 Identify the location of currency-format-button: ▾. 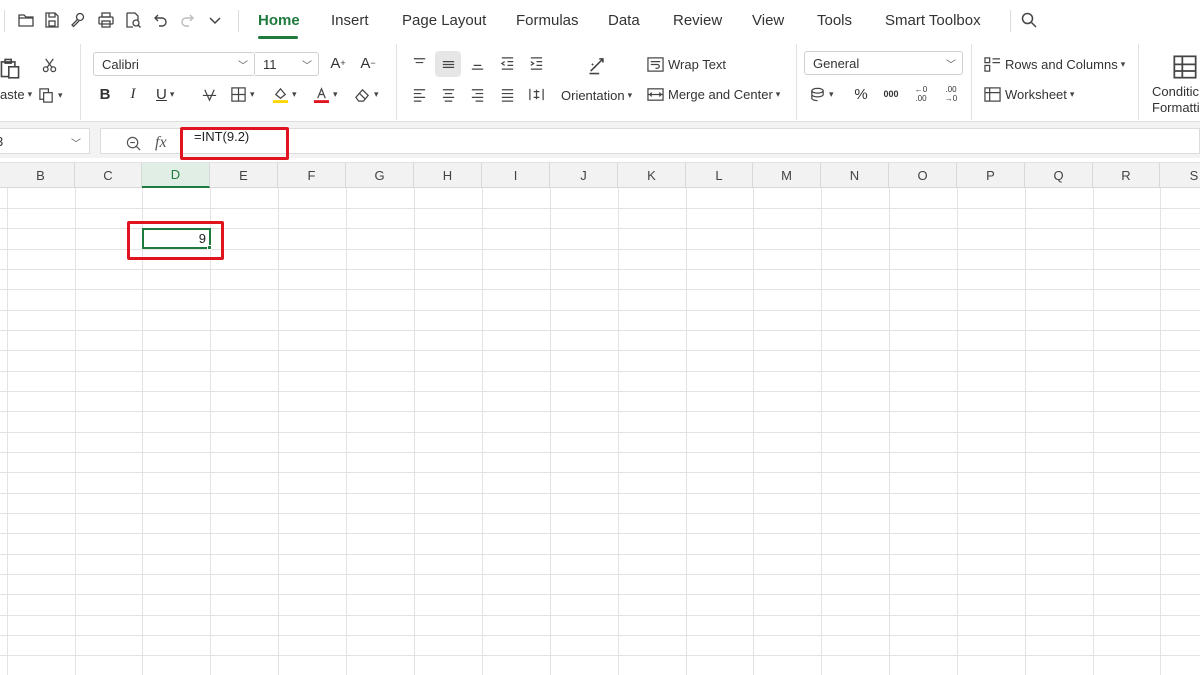
(821, 94).